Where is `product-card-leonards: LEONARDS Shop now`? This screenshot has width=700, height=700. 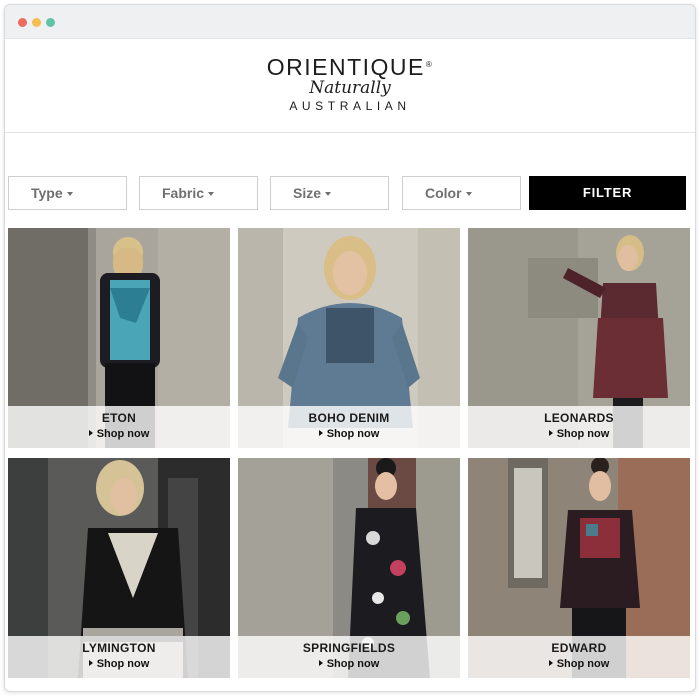 product-card-leonards: LEONARDS Shop now is located at coordinates (579, 338).